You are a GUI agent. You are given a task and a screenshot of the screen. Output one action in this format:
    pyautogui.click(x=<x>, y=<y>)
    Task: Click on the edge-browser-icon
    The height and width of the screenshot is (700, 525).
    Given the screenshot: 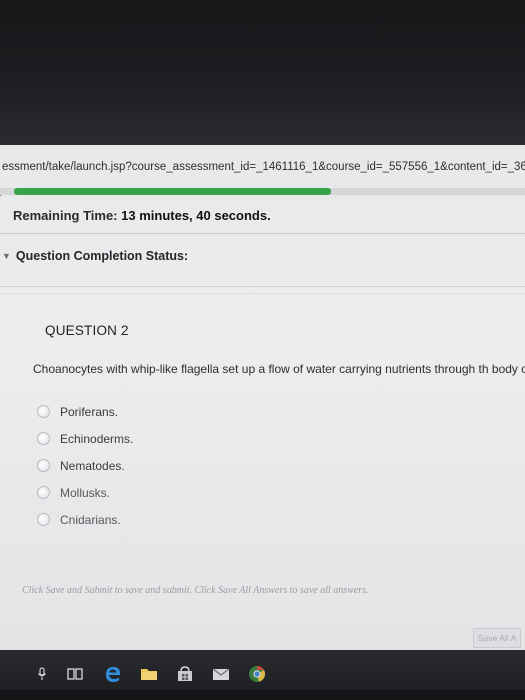 What is the action you would take?
    pyautogui.click(x=113, y=674)
    